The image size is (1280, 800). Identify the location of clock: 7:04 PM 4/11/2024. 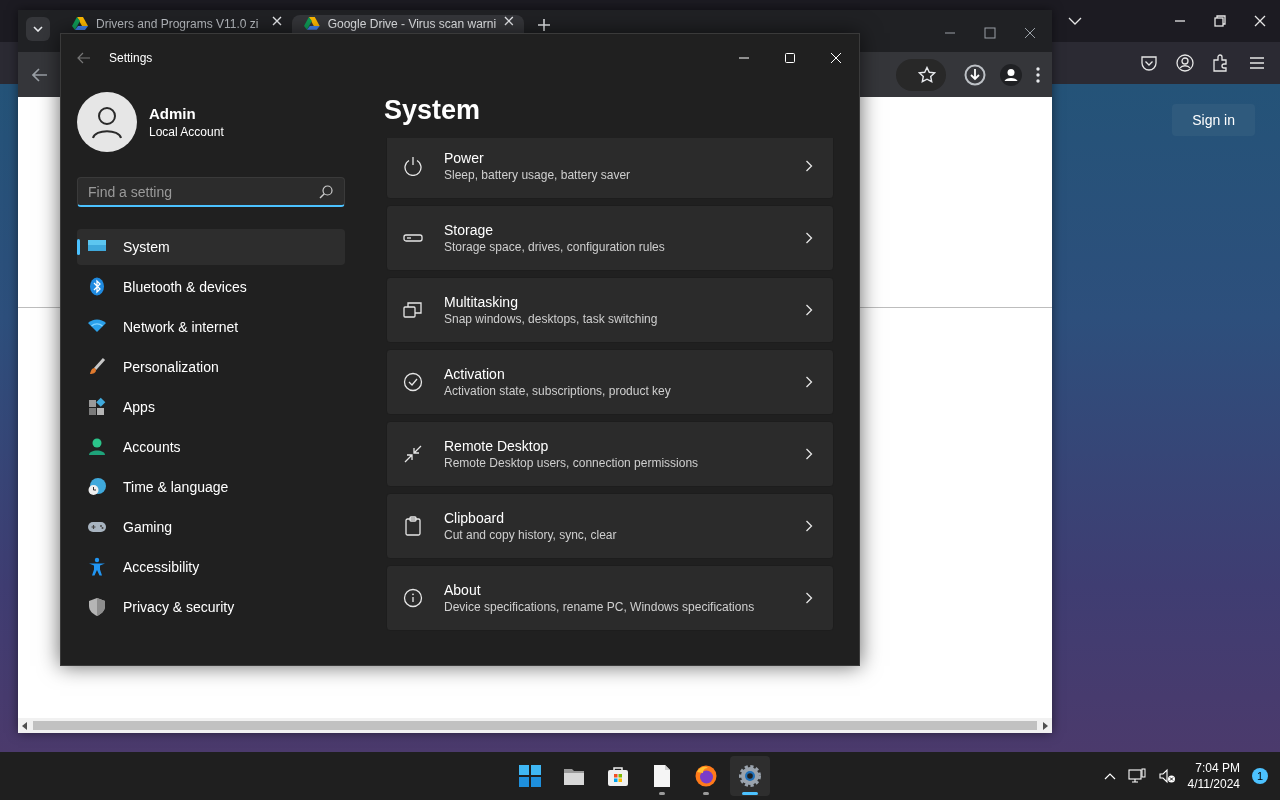
(1213, 776).